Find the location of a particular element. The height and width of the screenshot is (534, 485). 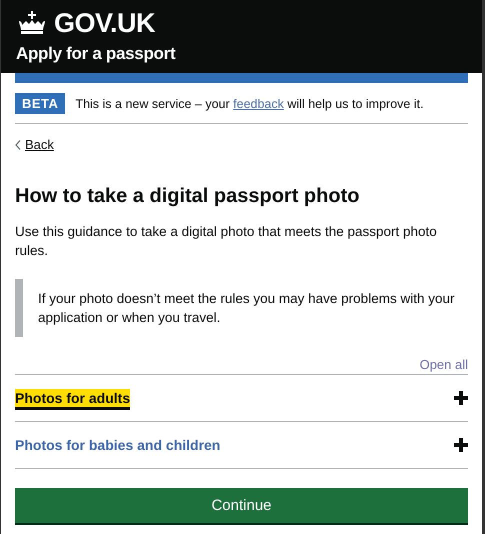

phase-banner-text: This is a new service – your feedback will help us to improve it. is located at coordinates (249, 103).